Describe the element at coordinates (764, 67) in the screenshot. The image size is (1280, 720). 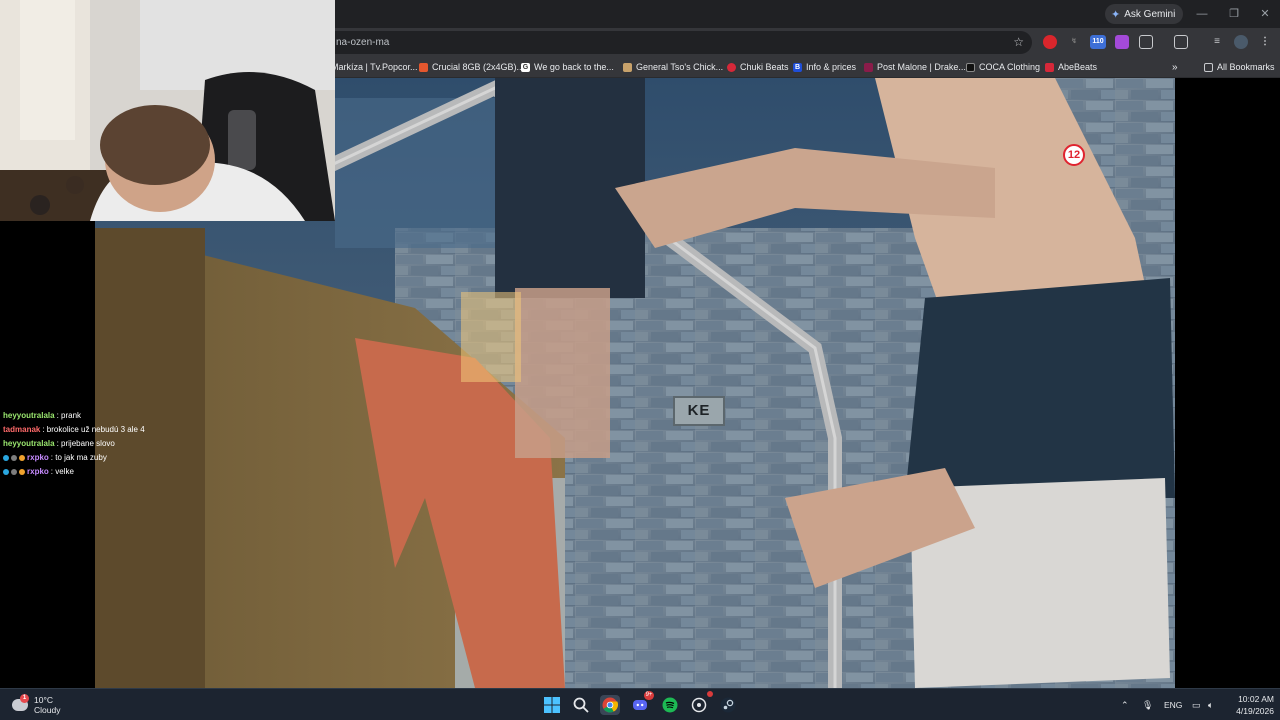
I see `bookmark-label: Chuki Beats` at that location.